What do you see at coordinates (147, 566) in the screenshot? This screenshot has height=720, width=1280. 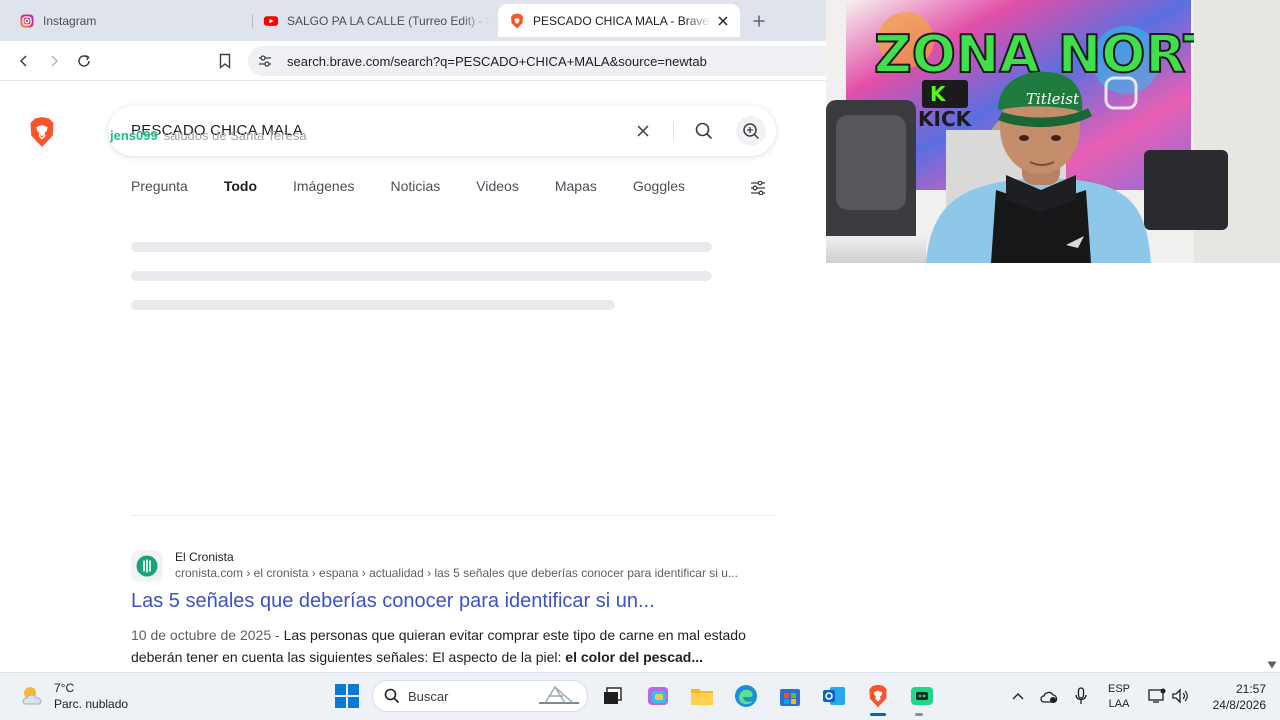 I see `site-favicon-icon` at bounding box center [147, 566].